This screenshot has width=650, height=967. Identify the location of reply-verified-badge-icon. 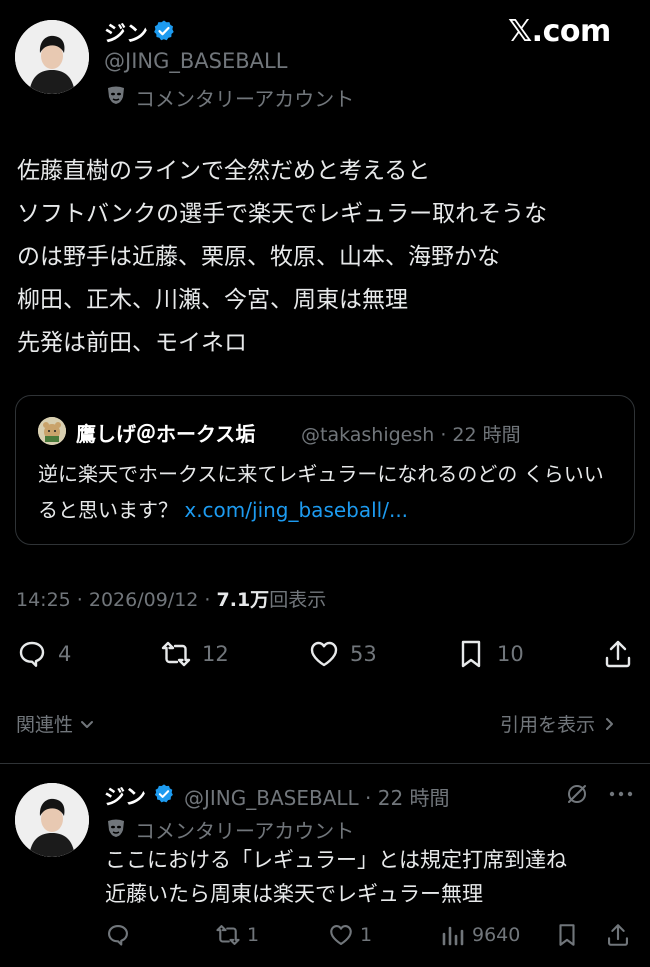
(163, 793).